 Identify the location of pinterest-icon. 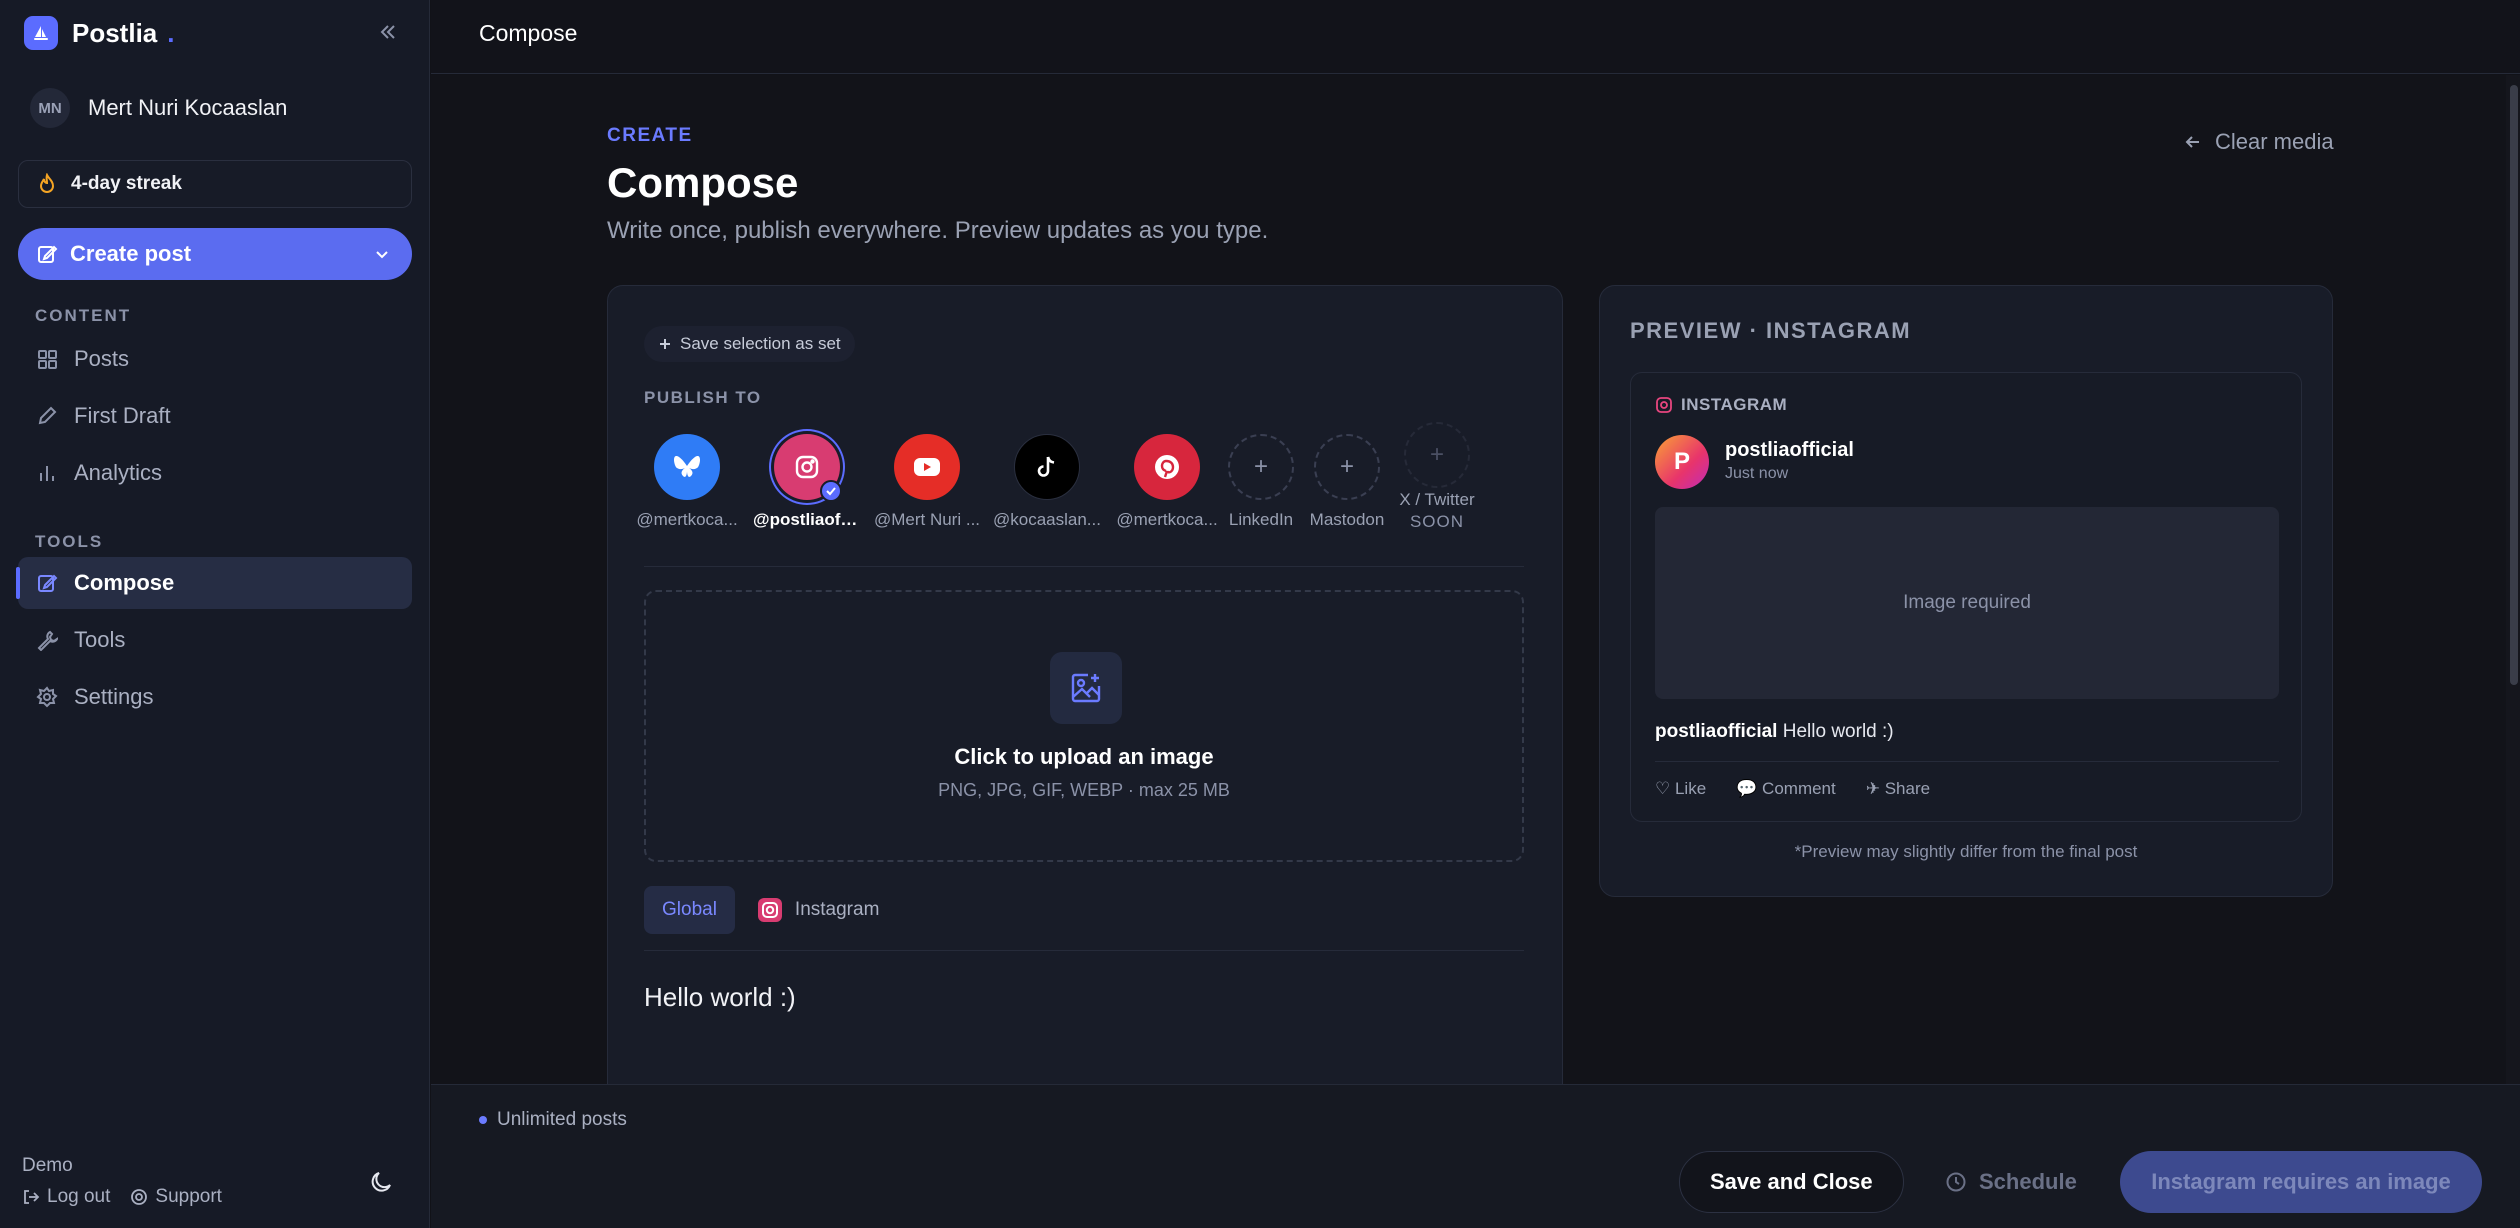
(1167, 467).